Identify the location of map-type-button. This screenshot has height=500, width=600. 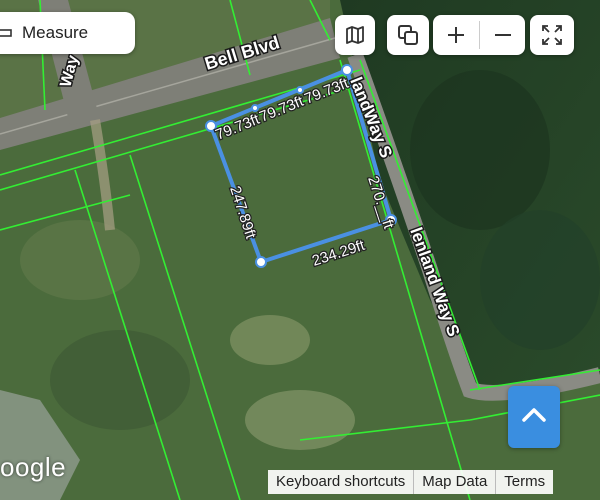
(355, 35).